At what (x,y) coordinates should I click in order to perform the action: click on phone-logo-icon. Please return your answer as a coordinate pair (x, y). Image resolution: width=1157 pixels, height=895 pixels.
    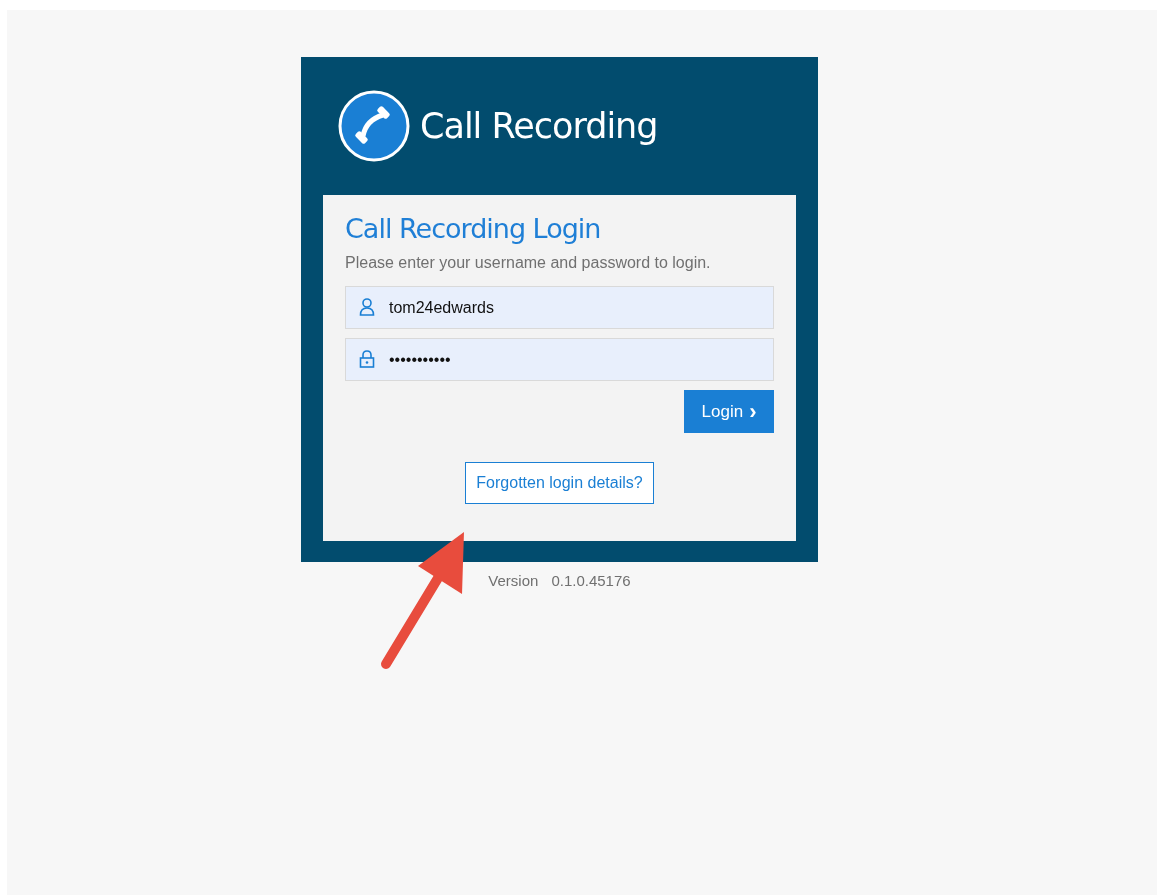
    Looking at the image, I should click on (374, 126).